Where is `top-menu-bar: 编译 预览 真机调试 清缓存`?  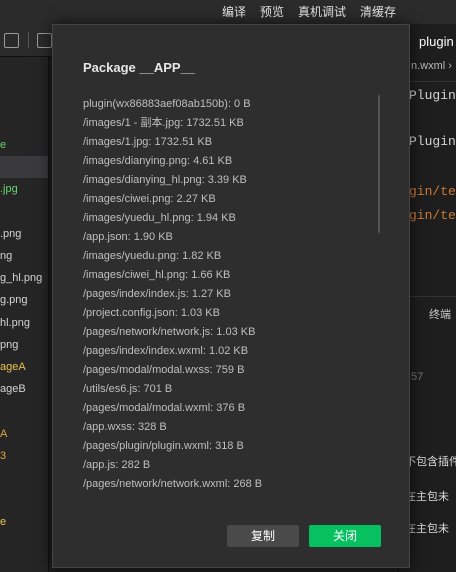
top-menu-bar: 编译 预览 真机调试 清缓存 is located at coordinates (228, 12).